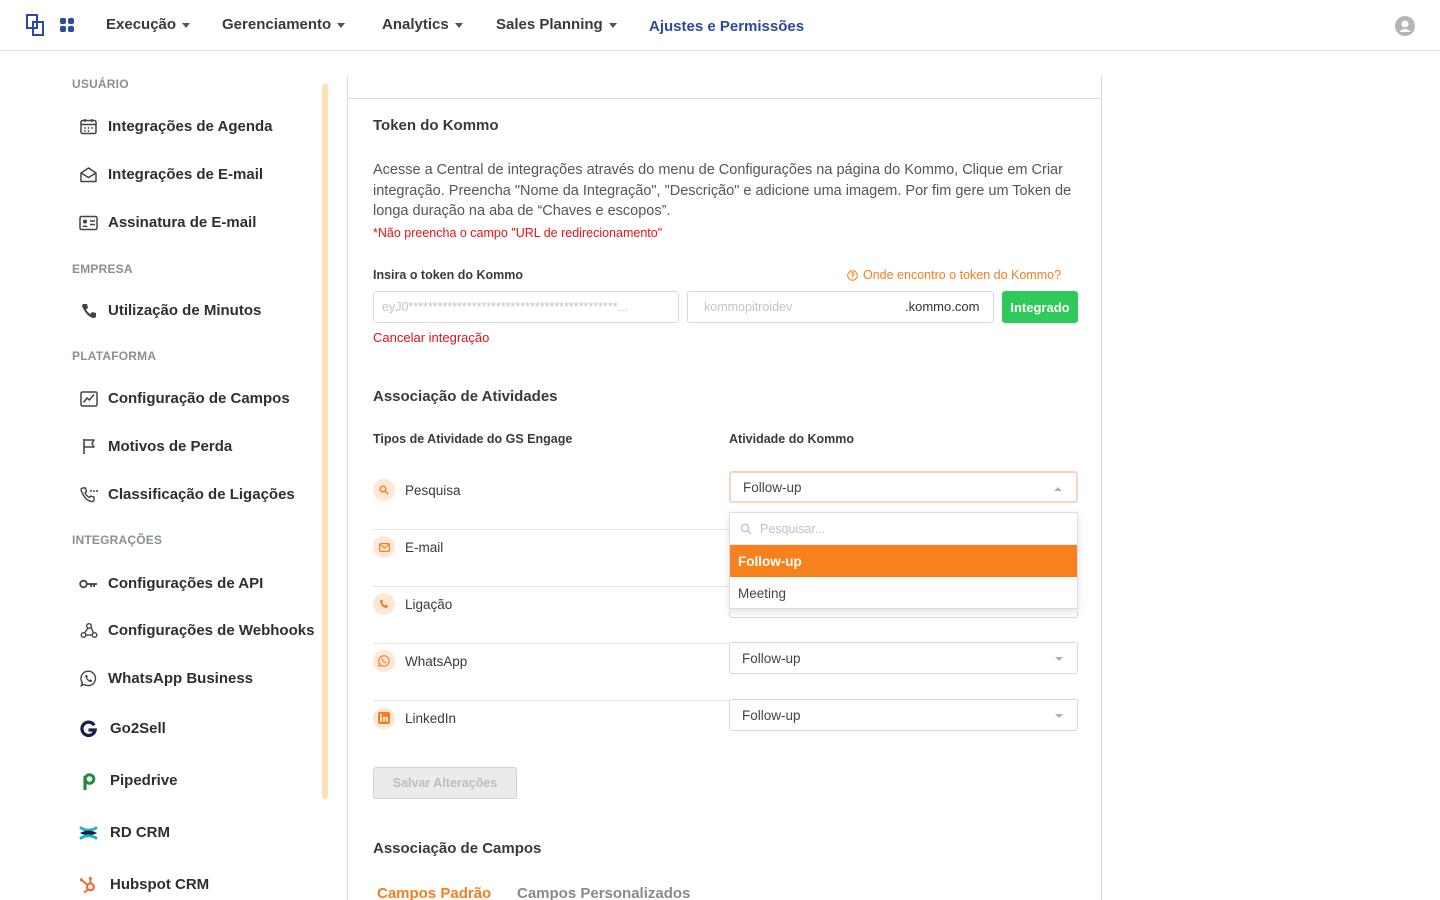 This screenshot has width=1440, height=900. What do you see at coordinates (182, 222) in the screenshot?
I see `sidebar-item-label: Assinatura de E-mail` at bounding box center [182, 222].